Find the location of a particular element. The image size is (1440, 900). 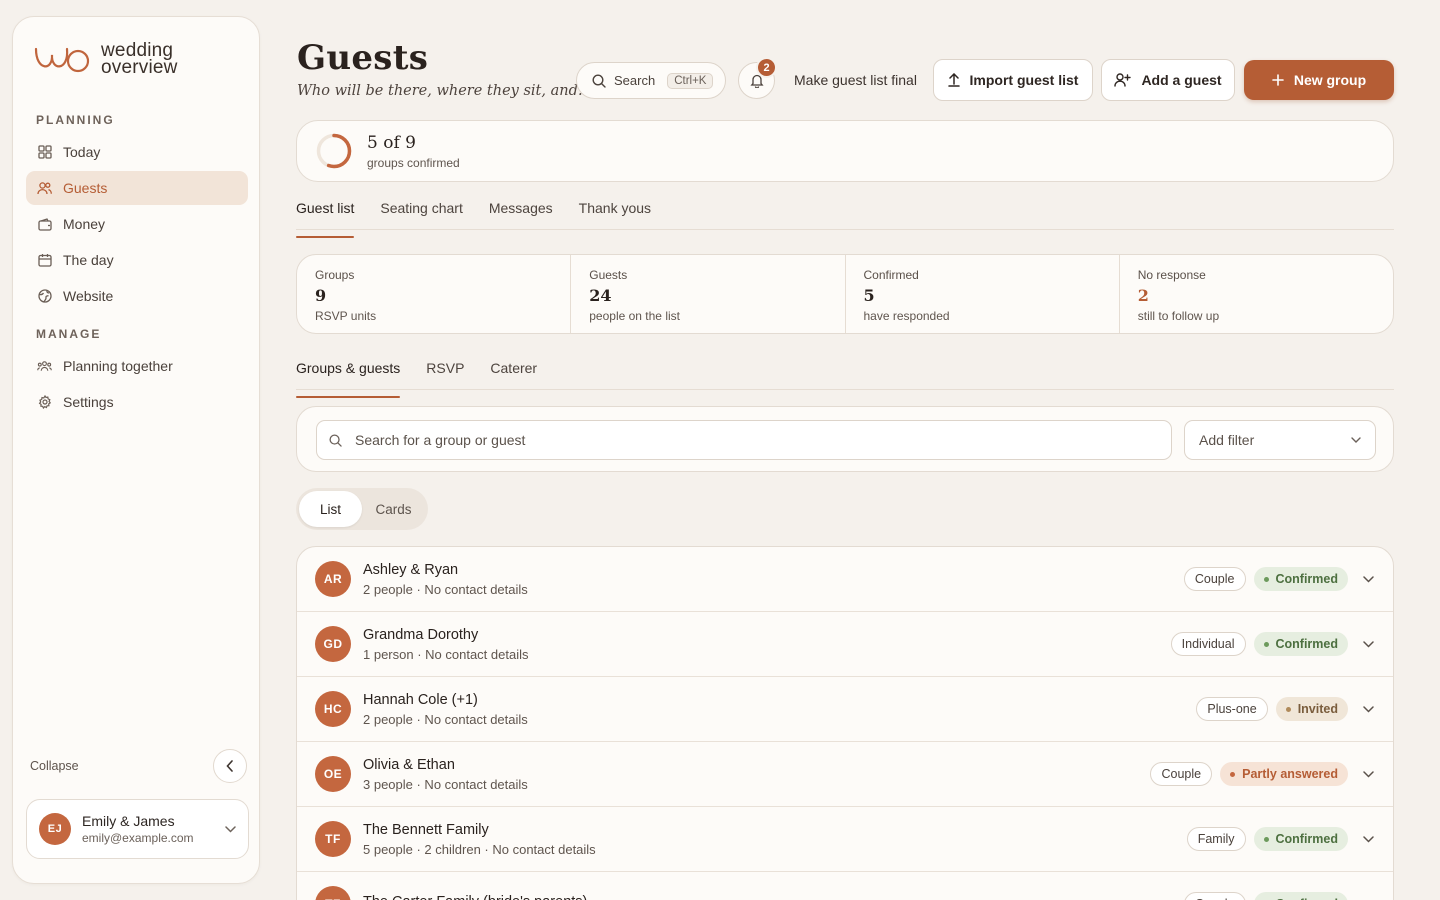

sidebar-item-label: Planning together is located at coordinates (118, 366).